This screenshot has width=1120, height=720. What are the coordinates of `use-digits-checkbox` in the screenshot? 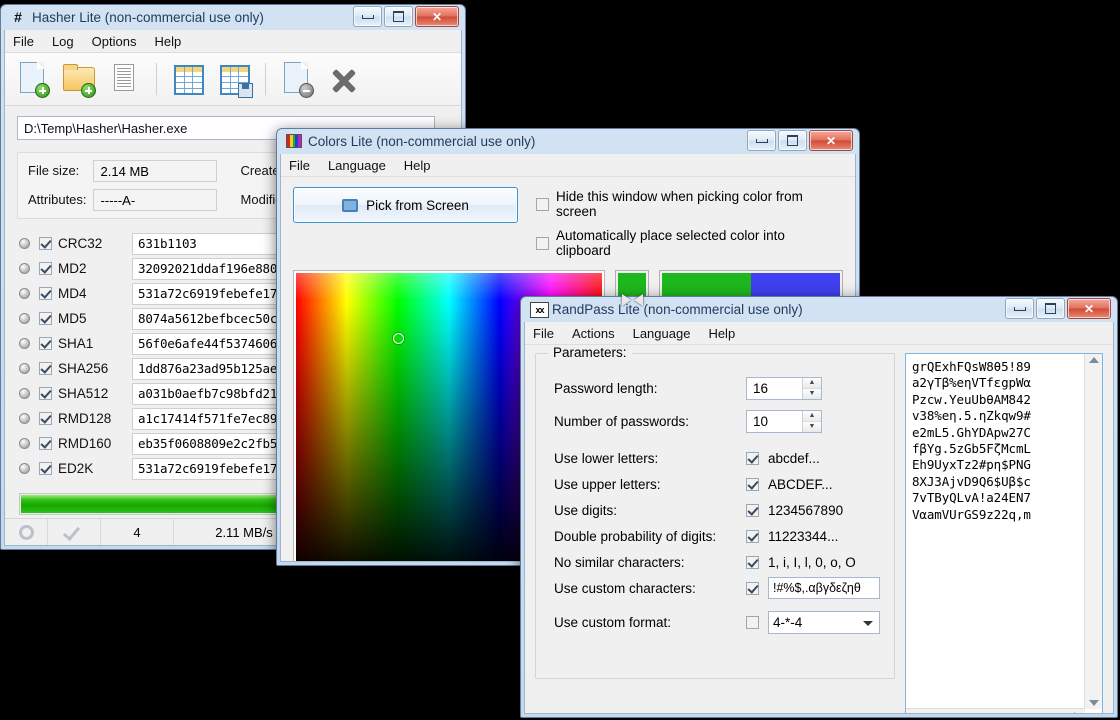 It's located at (752, 510).